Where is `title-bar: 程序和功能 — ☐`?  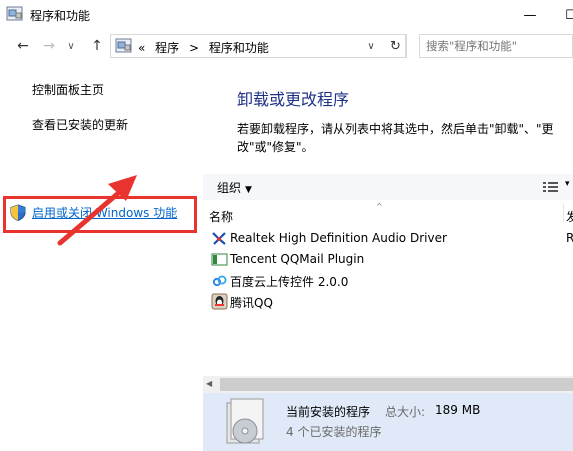
title-bar: 程序和功能 — ☐ is located at coordinates (286, 15).